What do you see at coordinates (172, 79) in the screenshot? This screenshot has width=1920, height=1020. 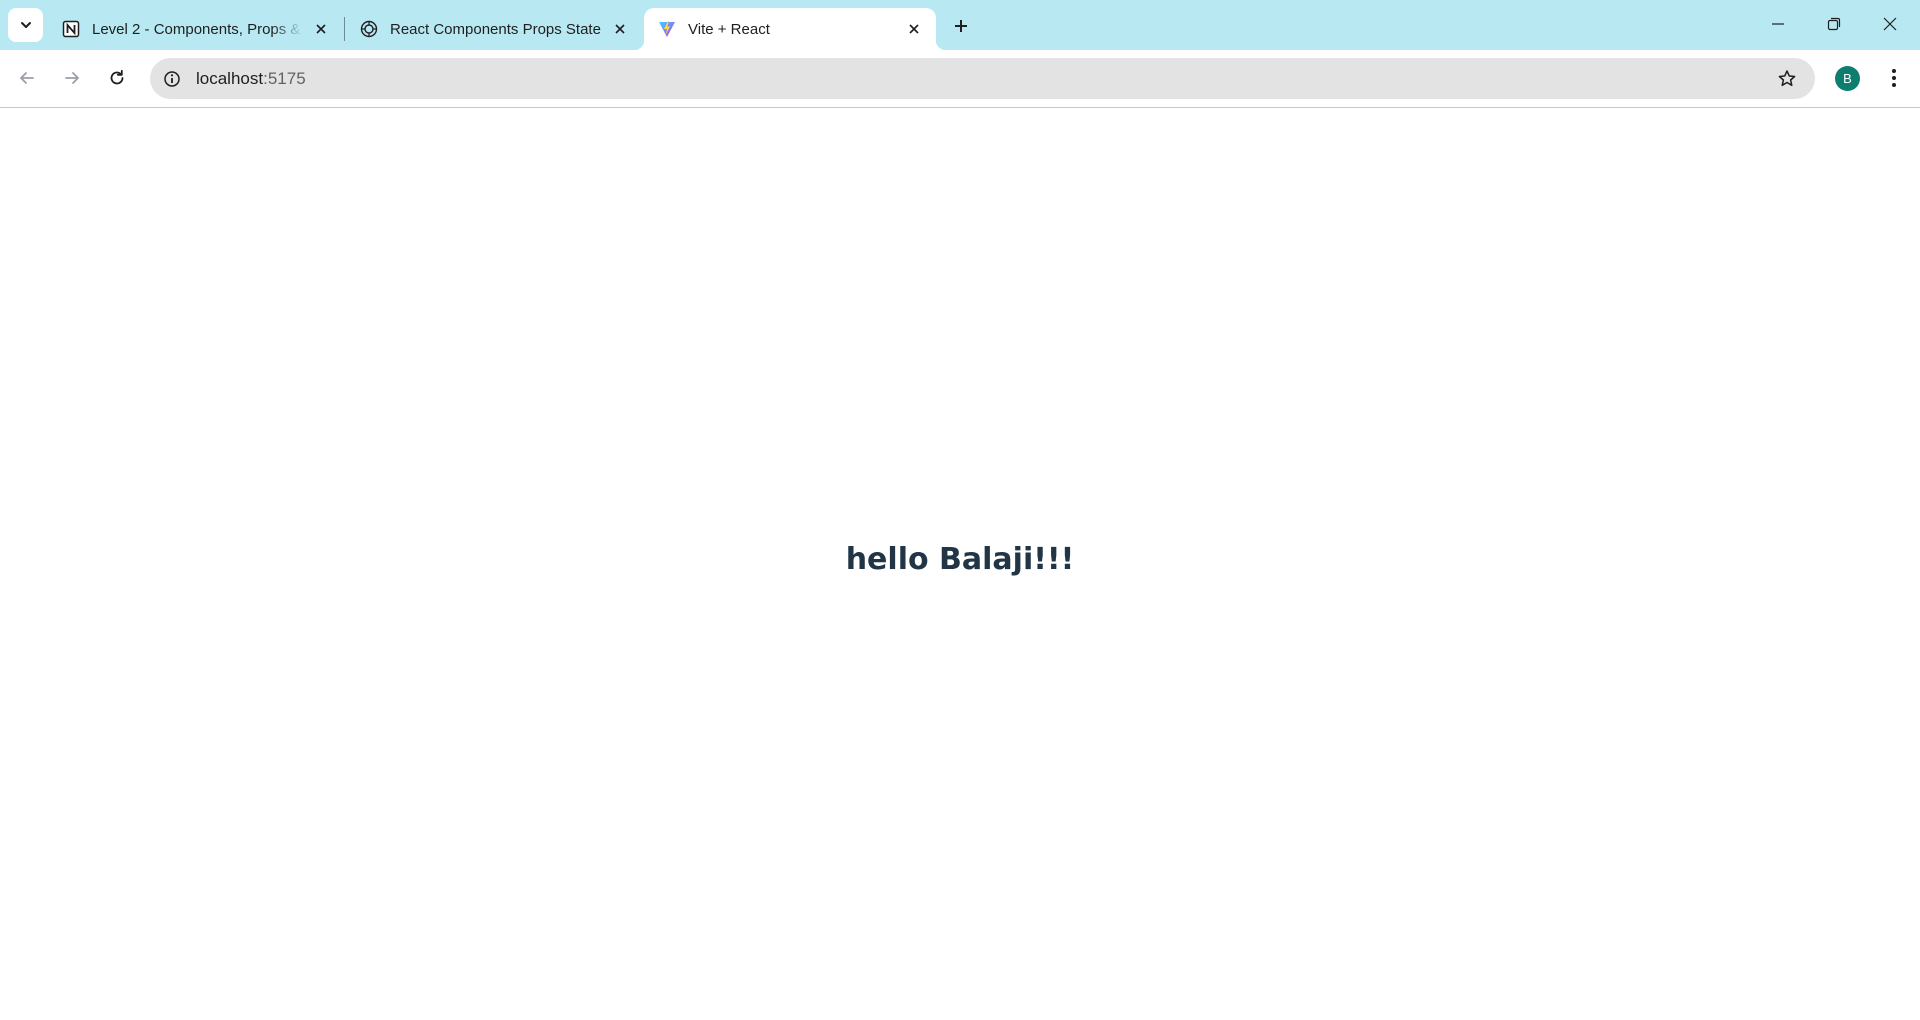 I see `site-info-icon` at bounding box center [172, 79].